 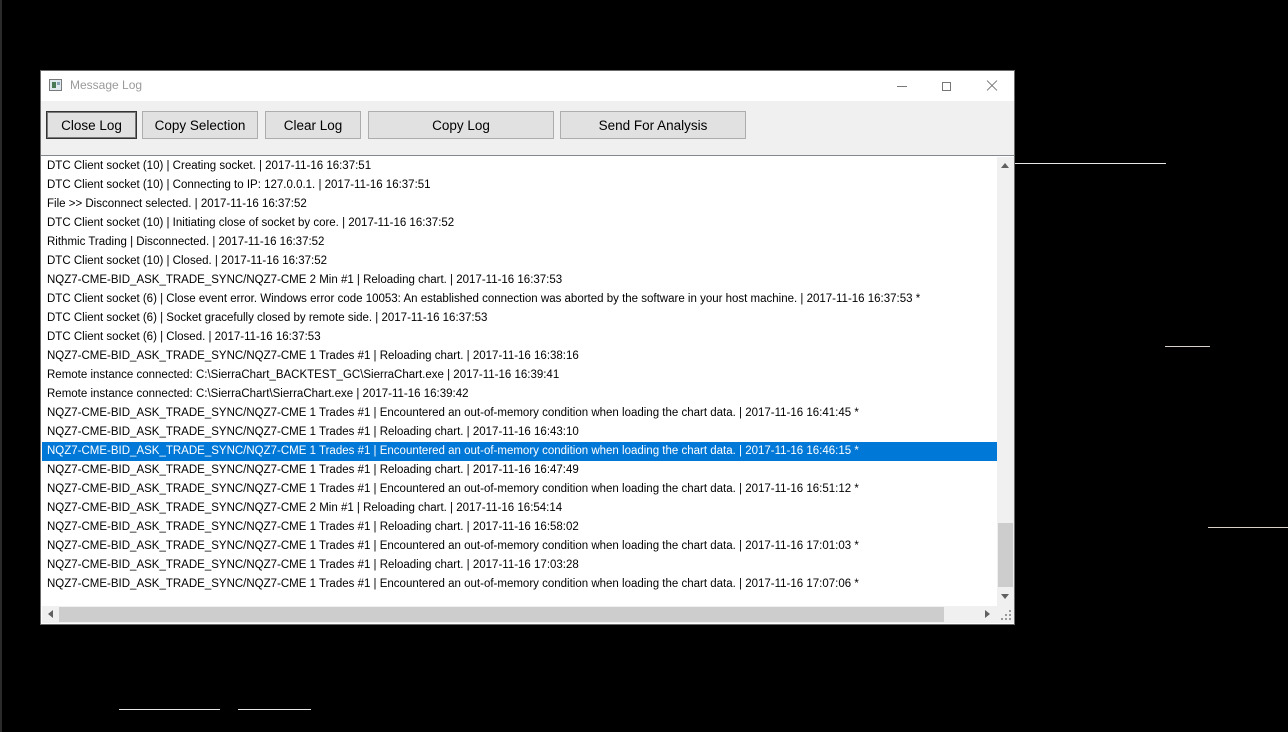 I want to click on scroll-down-icon, so click(x=1005, y=596).